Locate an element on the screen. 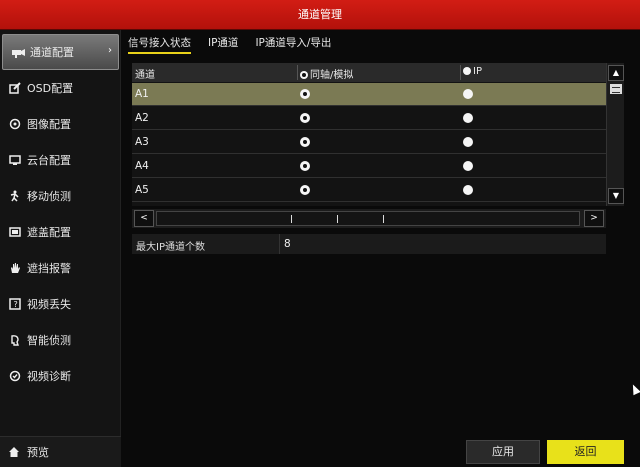 This screenshot has width=640, height=467. image-settings-icon is located at coordinates (15, 124).